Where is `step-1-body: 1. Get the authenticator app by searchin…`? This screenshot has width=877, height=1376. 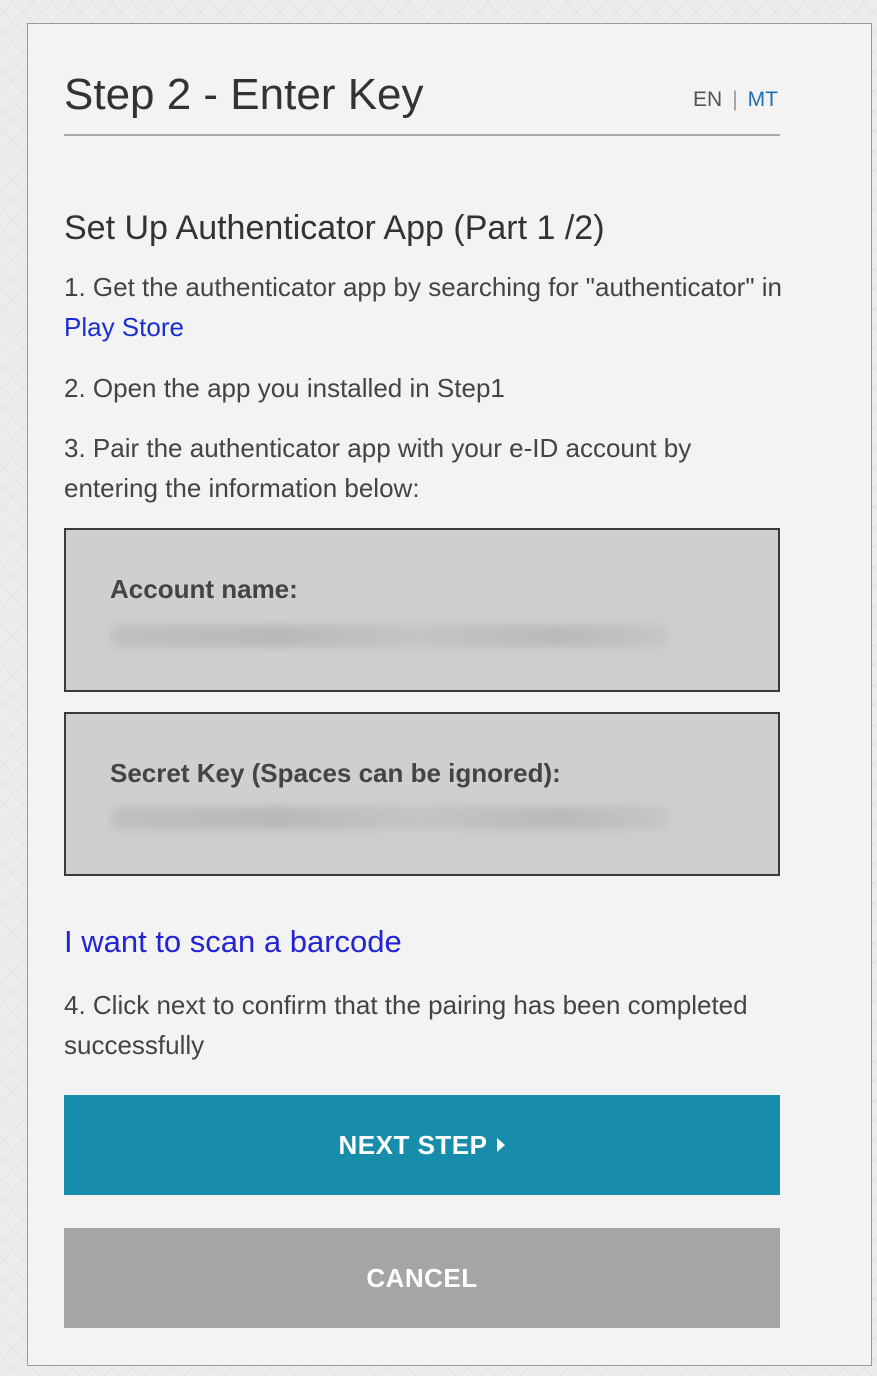
step-1-body: 1. Get the authenticator app by searchin… is located at coordinates (423, 287).